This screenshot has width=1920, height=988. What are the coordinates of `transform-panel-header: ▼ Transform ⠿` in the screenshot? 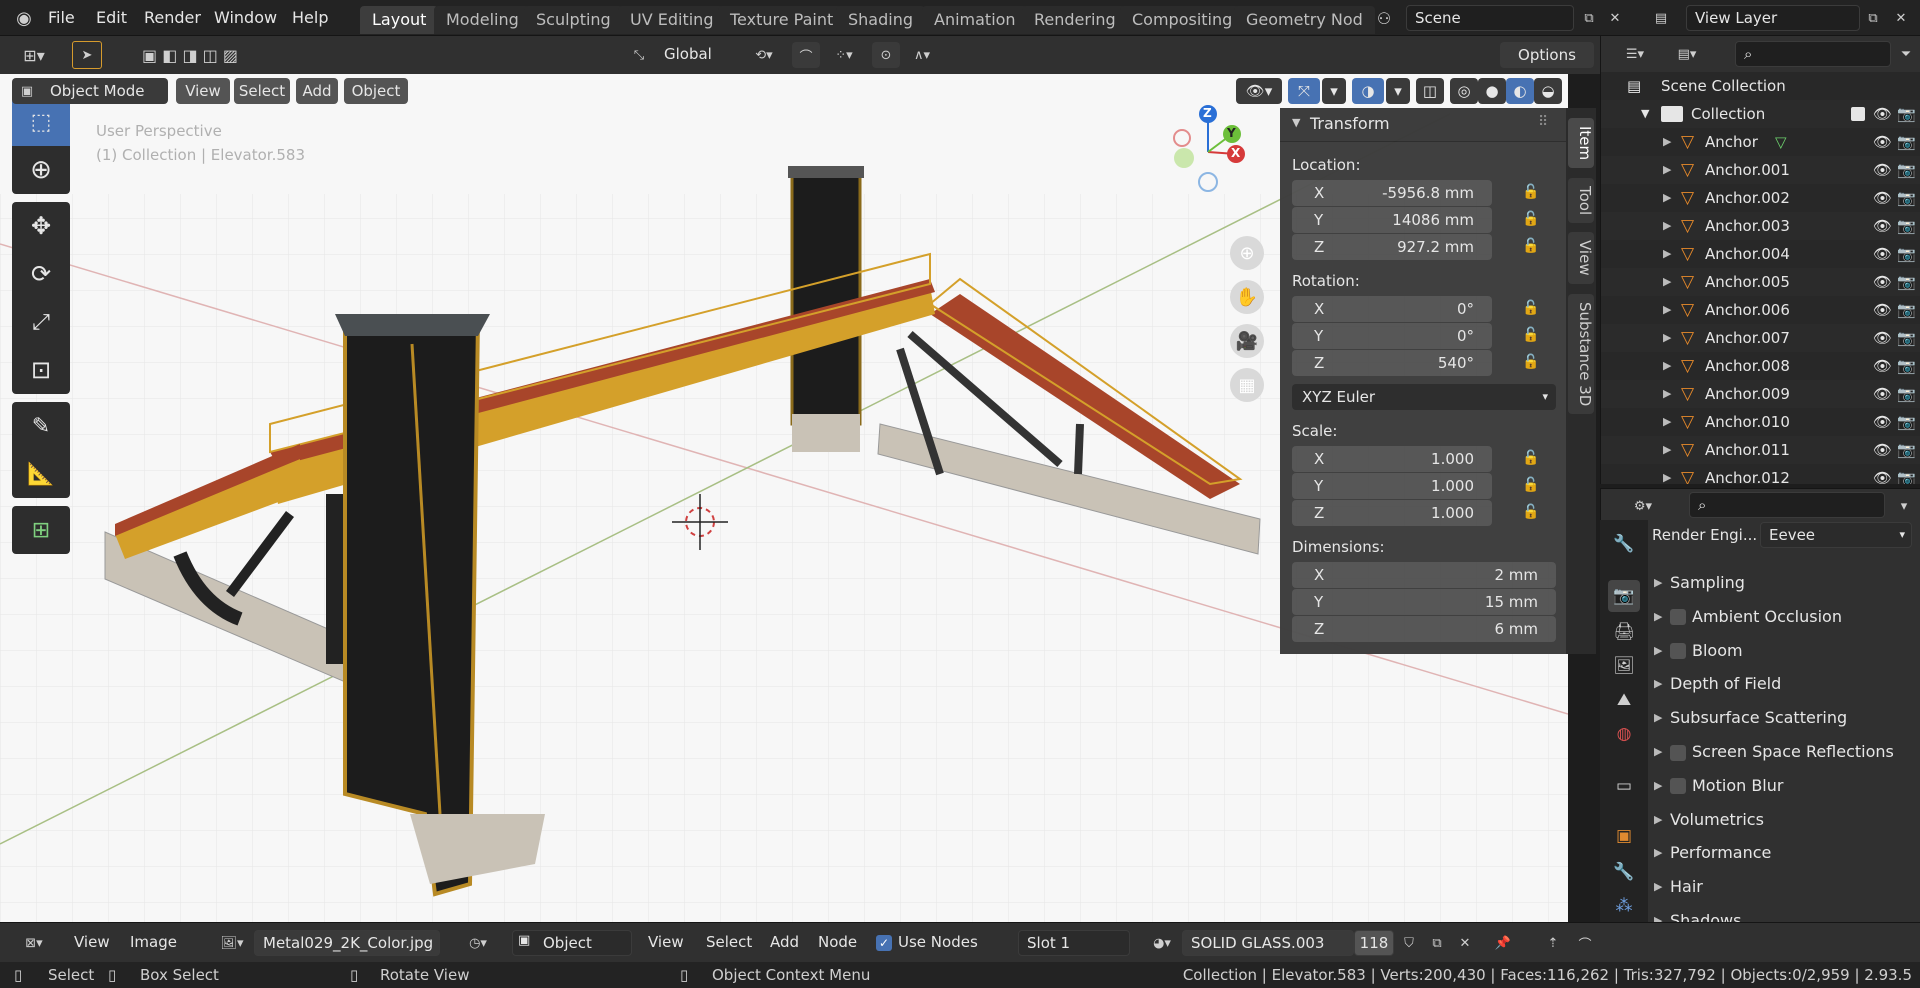 It's located at (1423, 125).